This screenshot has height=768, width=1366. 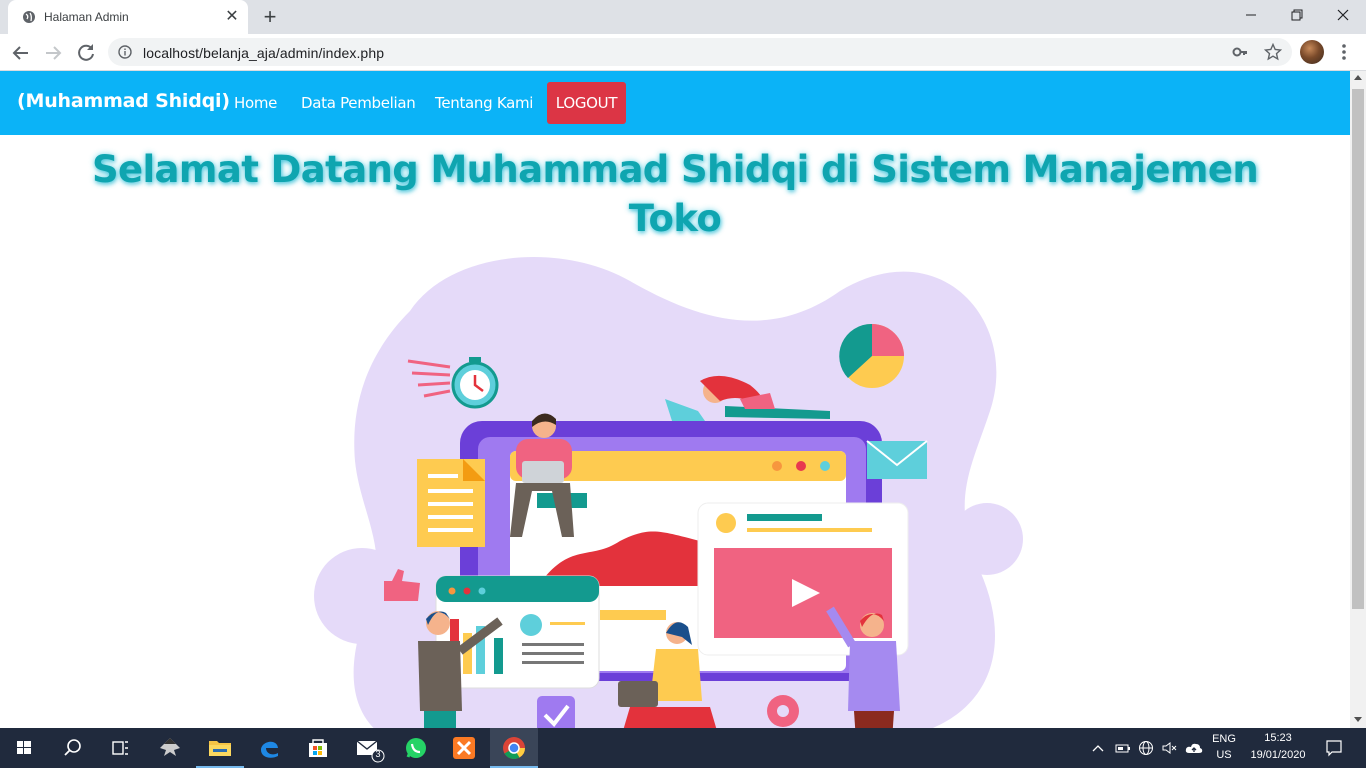 What do you see at coordinates (1251, 15) in the screenshot?
I see `minimize-icon` at bounding box center [1251, 15].